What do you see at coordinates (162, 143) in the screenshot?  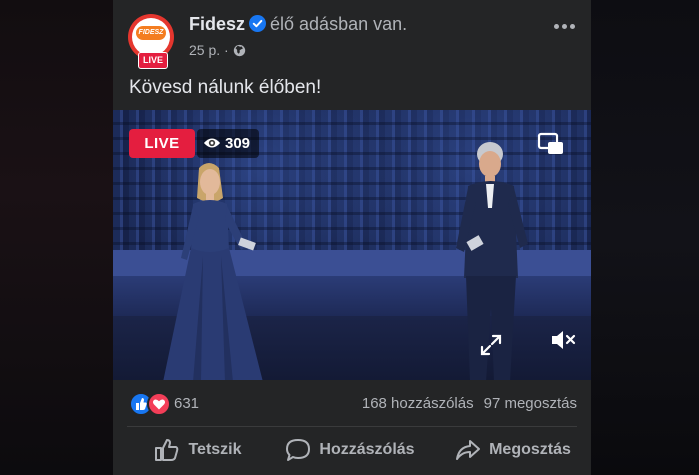 I see `live-badge: LIVE` at bounding box center [162, 143].